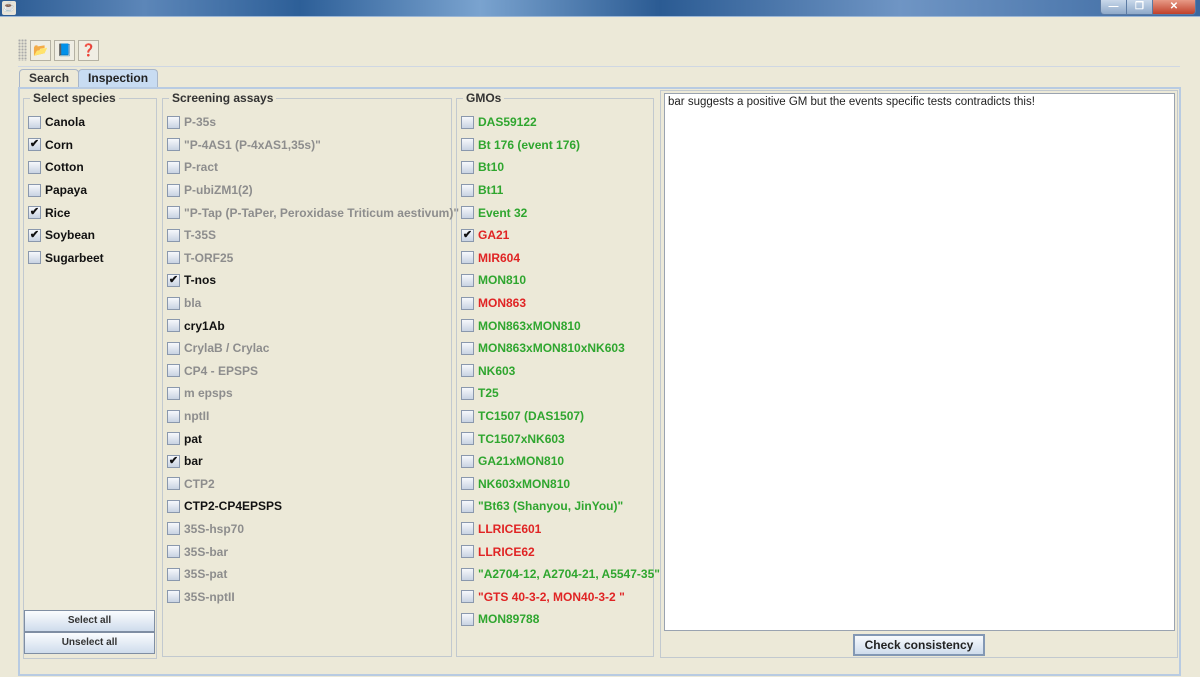  I want to click on species-item: ✔ Corn, so click(66, 145).